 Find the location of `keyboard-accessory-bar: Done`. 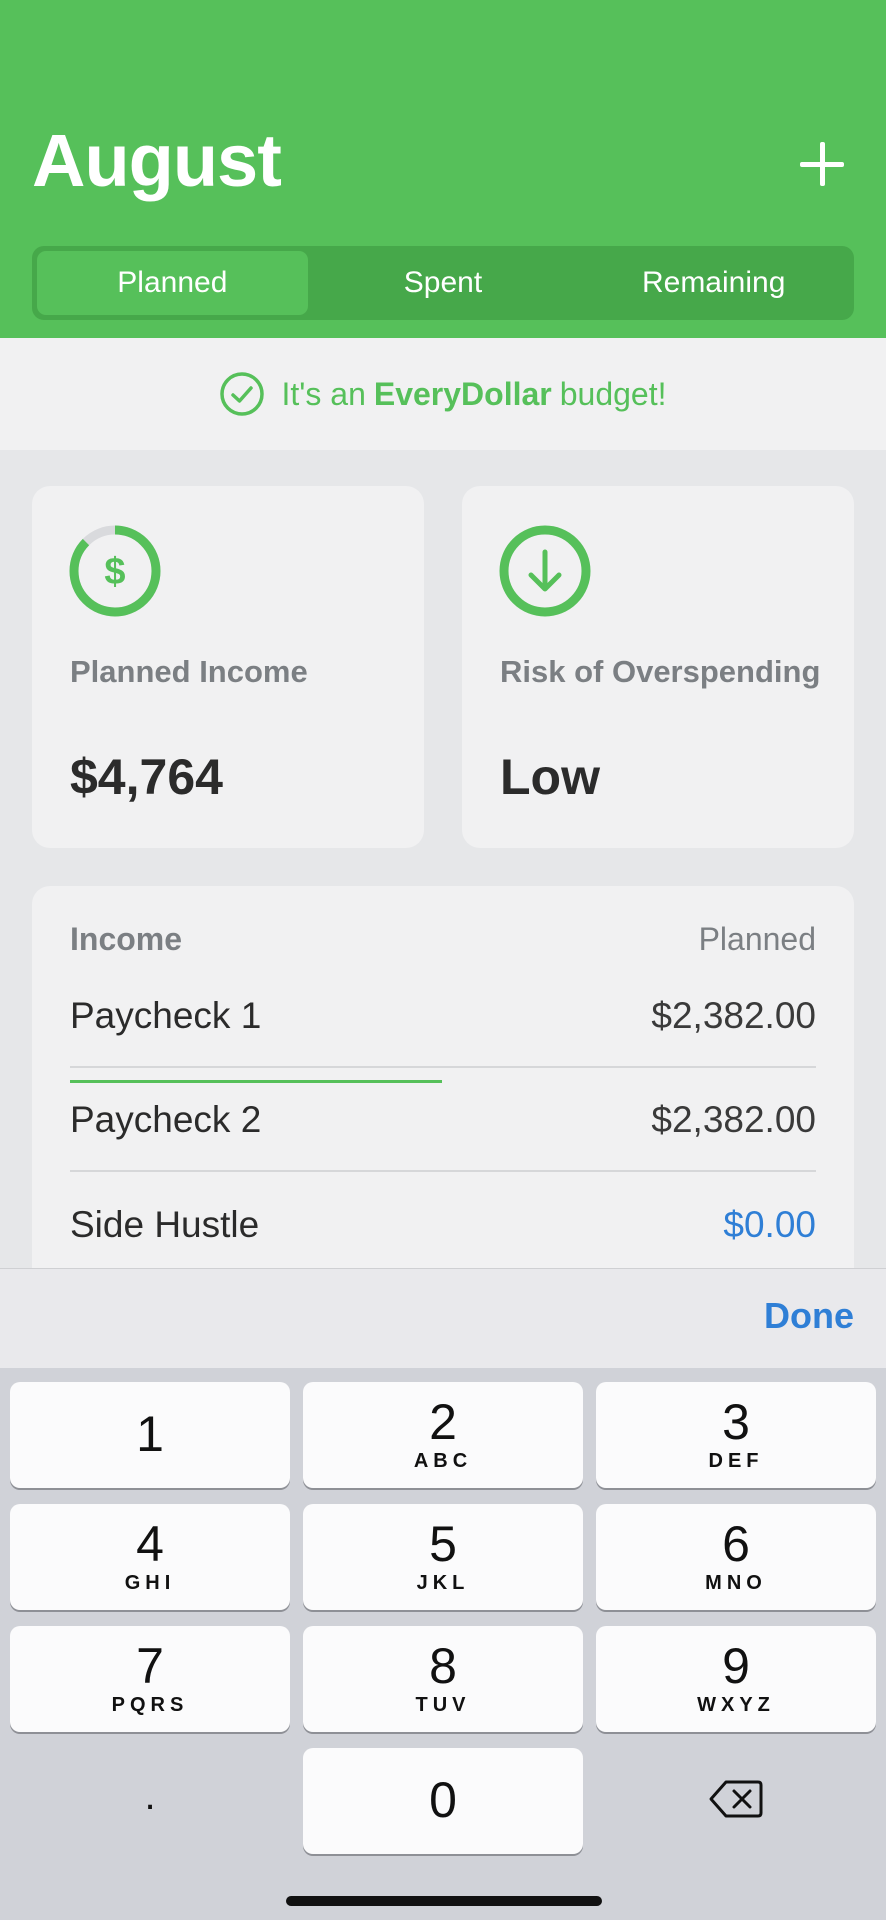

keyboard-accessory-bar: Done is located at coordinates (443, 1318).